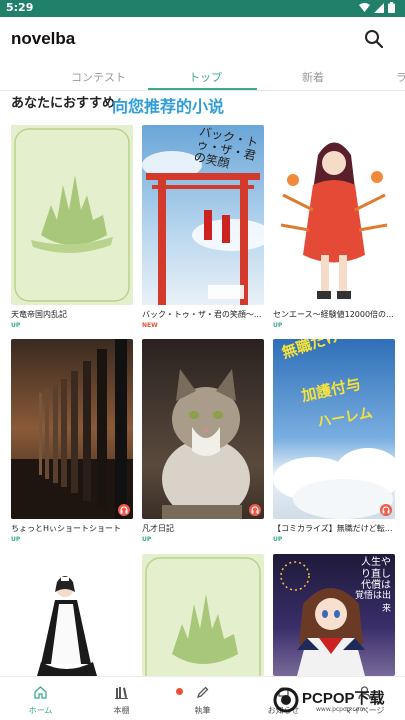  What do you see at coordinates (374, 39) in the screenshot?
I see `search-icon` at bounding box center [374, 39].